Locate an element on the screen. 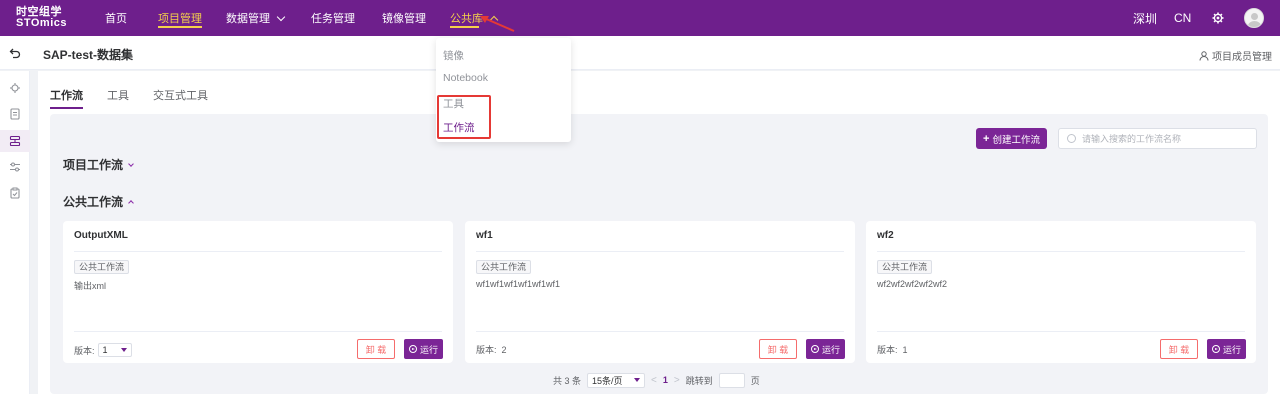 The width and height of the screenshot is (1280, 394). back-icon is located at coordinates (15, 53).